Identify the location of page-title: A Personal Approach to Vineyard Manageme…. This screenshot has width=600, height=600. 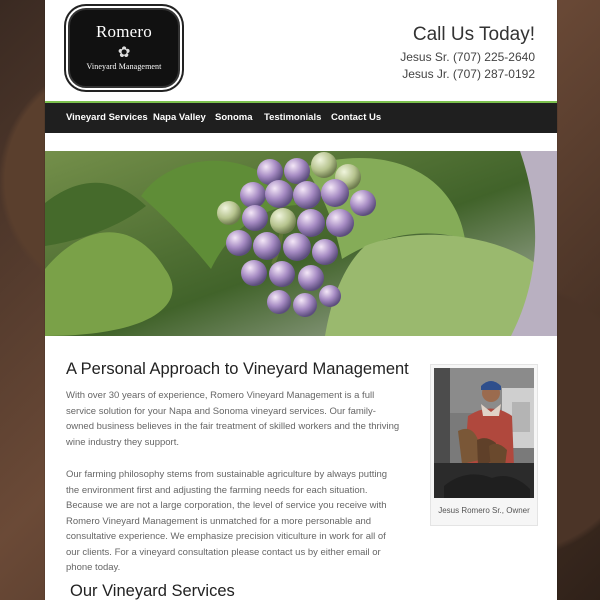
(237, 369).